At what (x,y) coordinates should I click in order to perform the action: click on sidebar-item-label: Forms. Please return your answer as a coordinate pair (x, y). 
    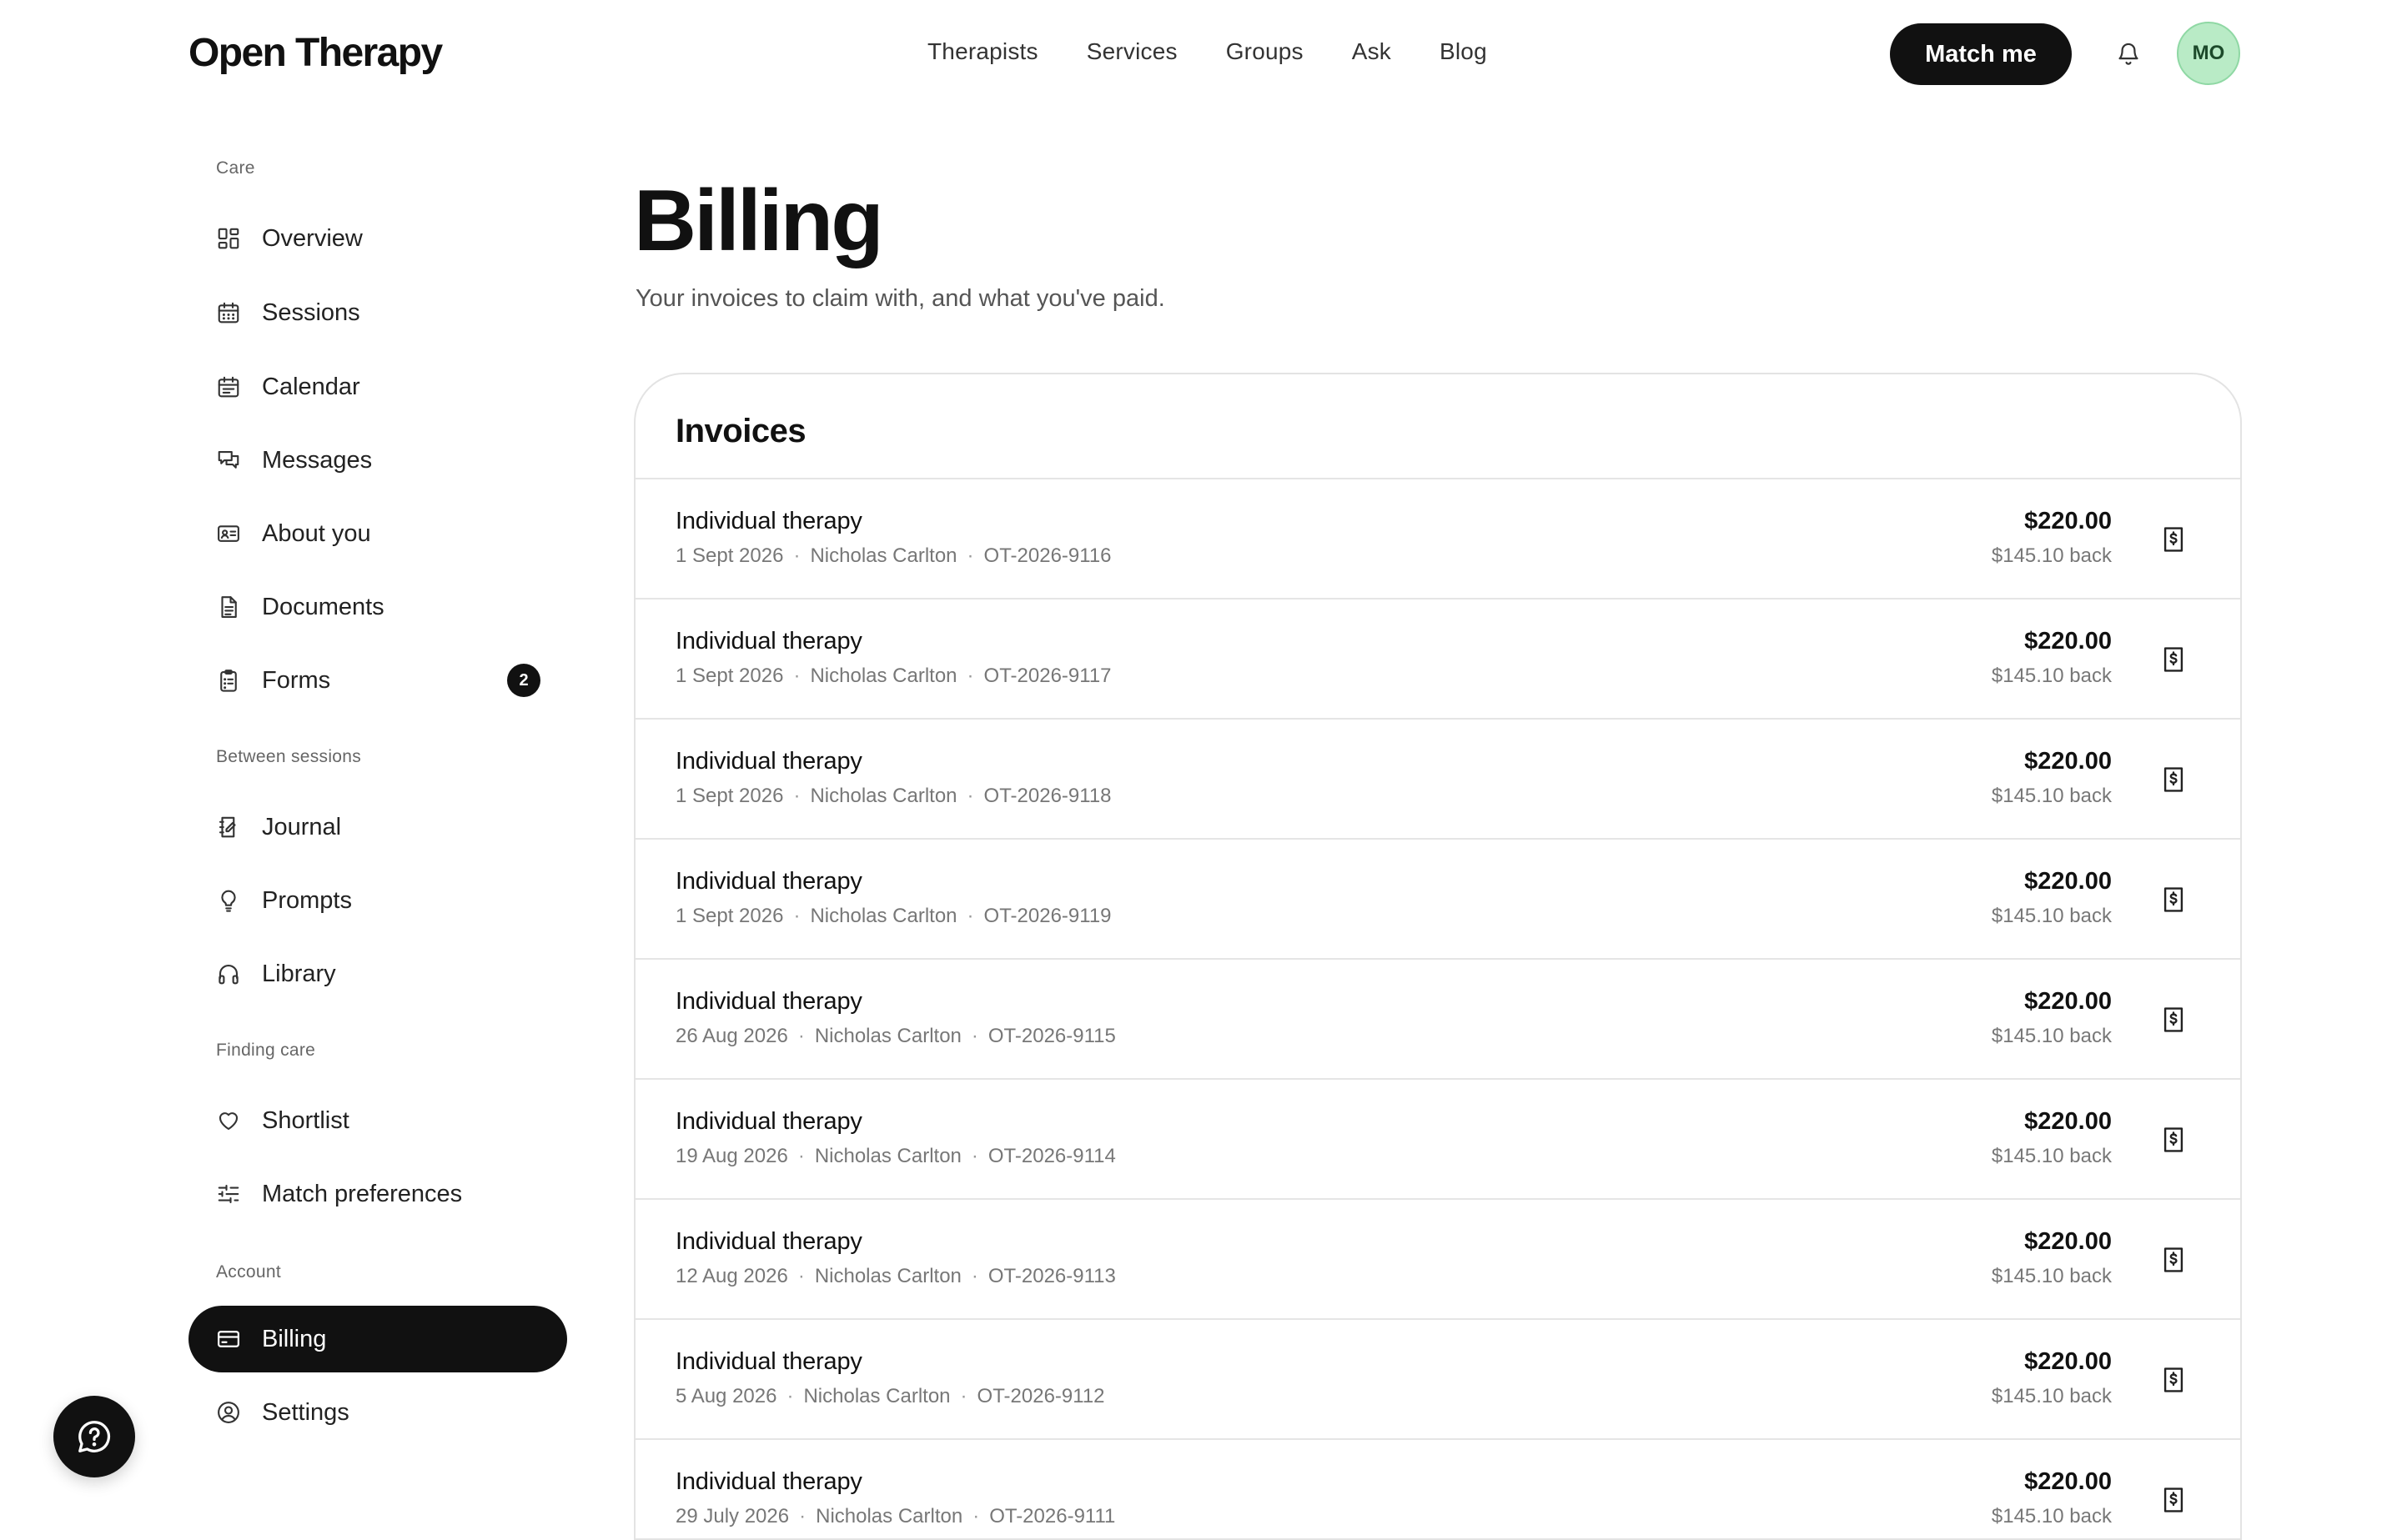
    Looking at the image, I should click on (297, 680).